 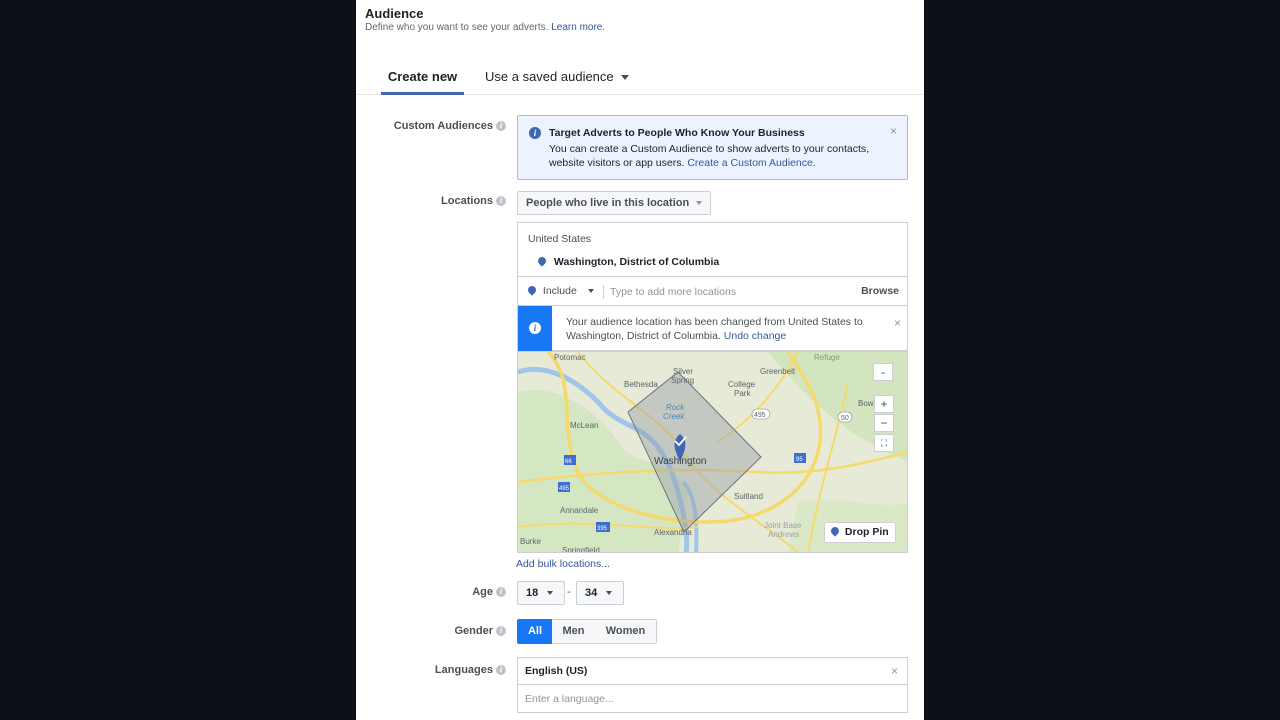 I want to click on notice-accent: i, so click(x=535, y=328).